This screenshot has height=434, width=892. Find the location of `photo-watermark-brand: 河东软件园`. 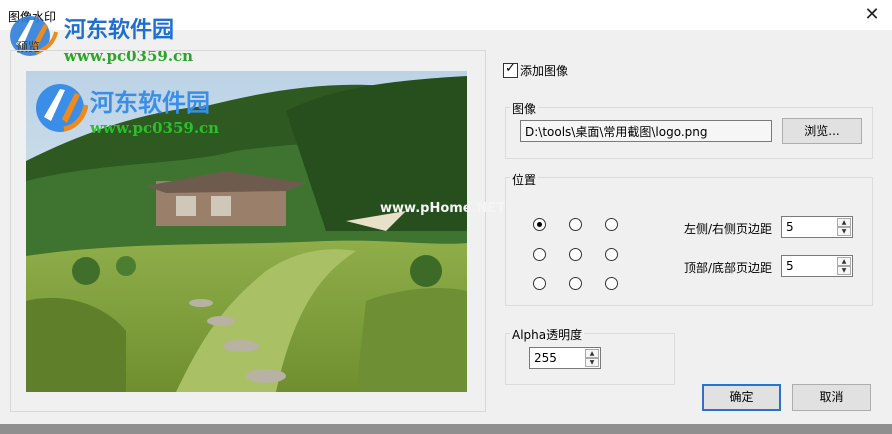

photo-watermark-brand: 河东软件园 is located at coordinates (150, 103).